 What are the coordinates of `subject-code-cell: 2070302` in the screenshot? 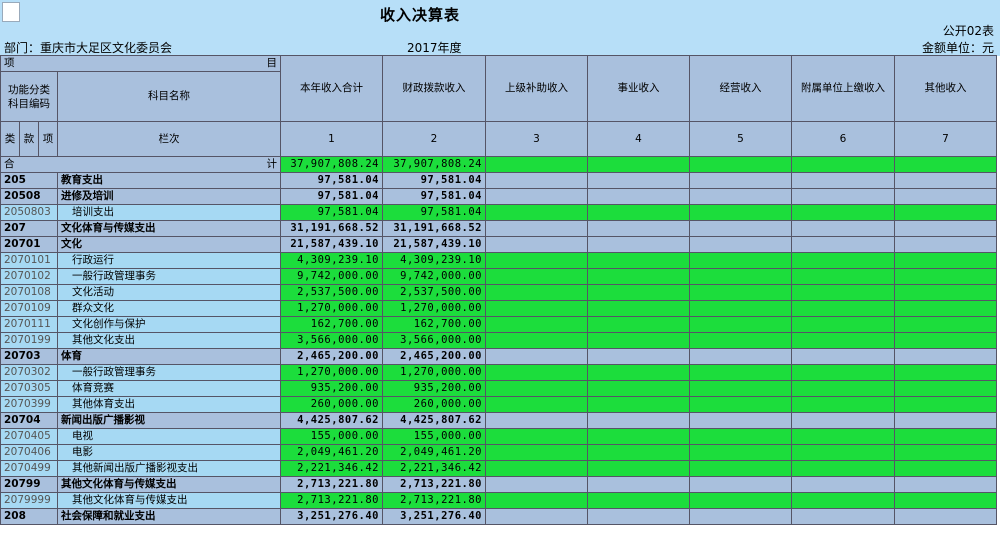 It's located at (29, 372).